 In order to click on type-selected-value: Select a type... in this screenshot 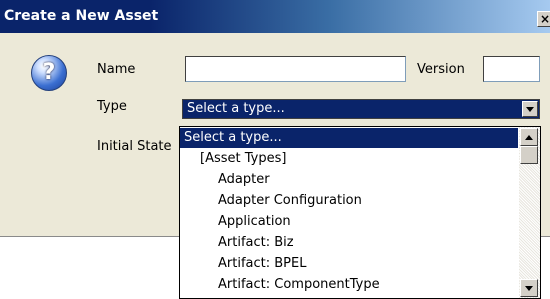, I will do `click(236, 108)`.